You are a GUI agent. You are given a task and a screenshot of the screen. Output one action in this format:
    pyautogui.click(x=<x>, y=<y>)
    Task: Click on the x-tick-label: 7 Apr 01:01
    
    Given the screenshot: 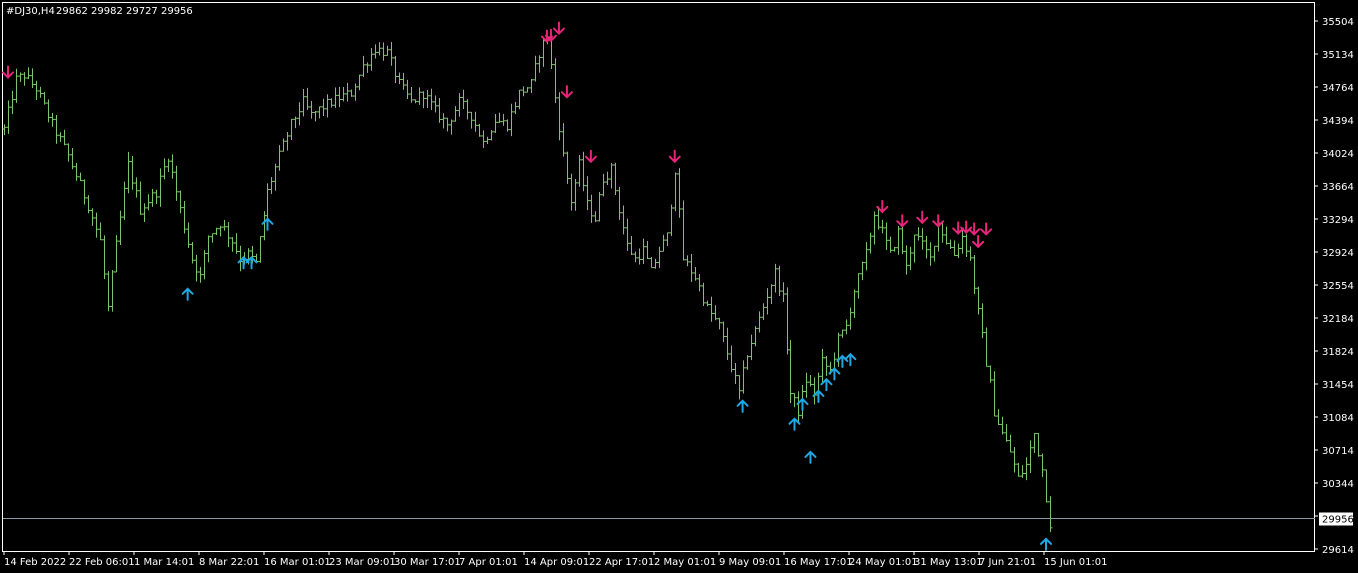 What is the action you would take?
    pyautogui.click(x=488, y=562)
    